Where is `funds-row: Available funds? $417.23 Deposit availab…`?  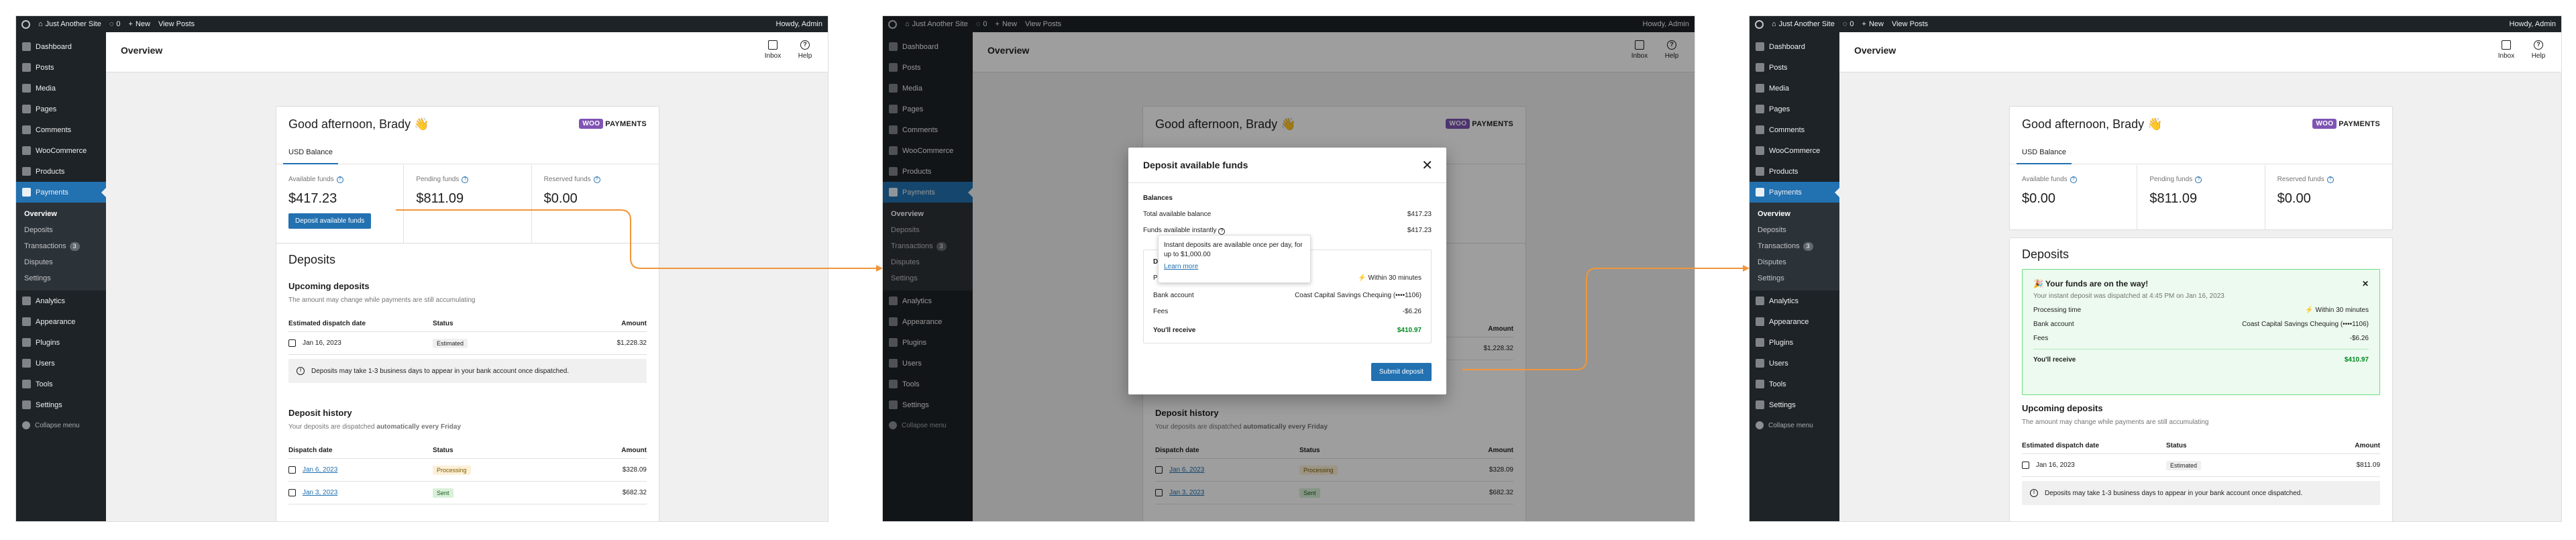 funds-row: Available funds? $417.23 Deposit availab… is located at coordinates (467, 209).